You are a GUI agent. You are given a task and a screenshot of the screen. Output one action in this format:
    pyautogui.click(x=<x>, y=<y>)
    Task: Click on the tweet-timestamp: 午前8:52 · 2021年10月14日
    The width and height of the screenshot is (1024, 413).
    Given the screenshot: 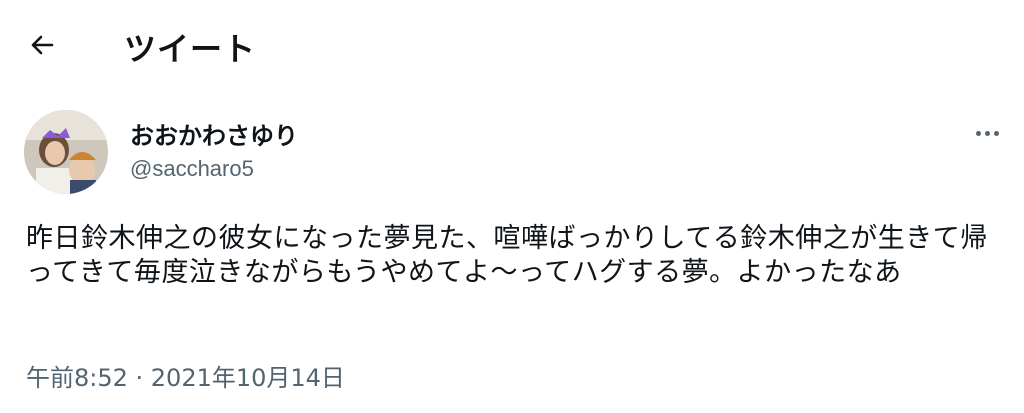 What is the action you would take?
    pyautogui.click(x=185, y=375)
    